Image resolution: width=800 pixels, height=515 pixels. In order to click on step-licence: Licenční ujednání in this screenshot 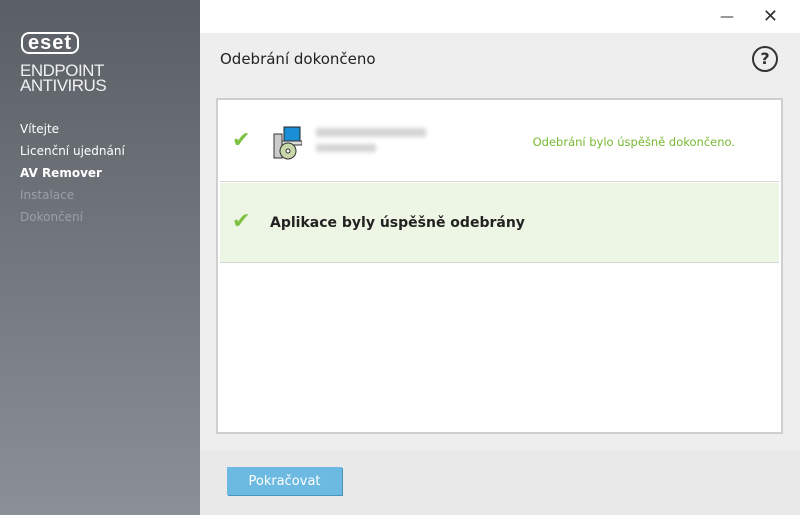, I will do `click(72, 151)`.